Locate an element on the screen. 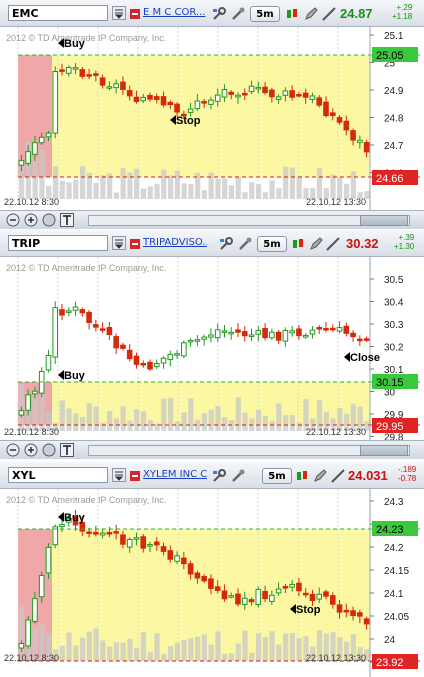  trade-zone-band is located at coordinates (211, 116).